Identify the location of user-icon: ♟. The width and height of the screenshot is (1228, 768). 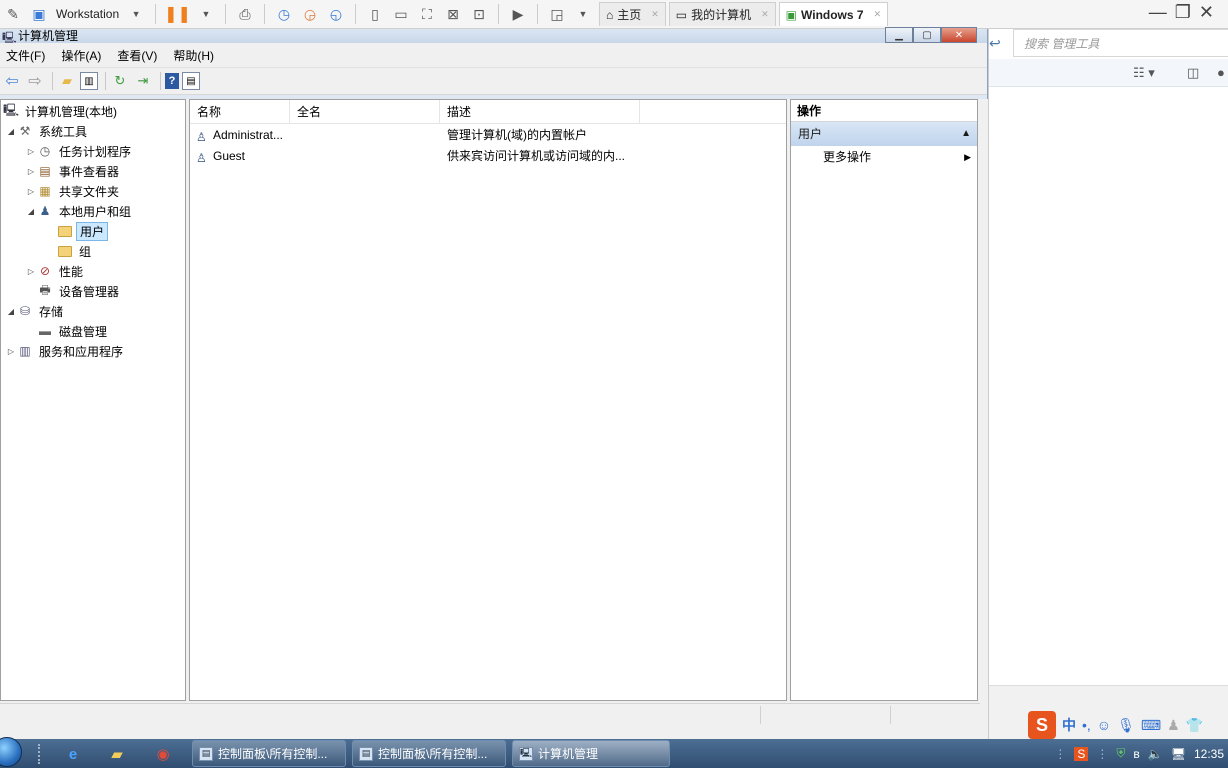
(1173, 725).